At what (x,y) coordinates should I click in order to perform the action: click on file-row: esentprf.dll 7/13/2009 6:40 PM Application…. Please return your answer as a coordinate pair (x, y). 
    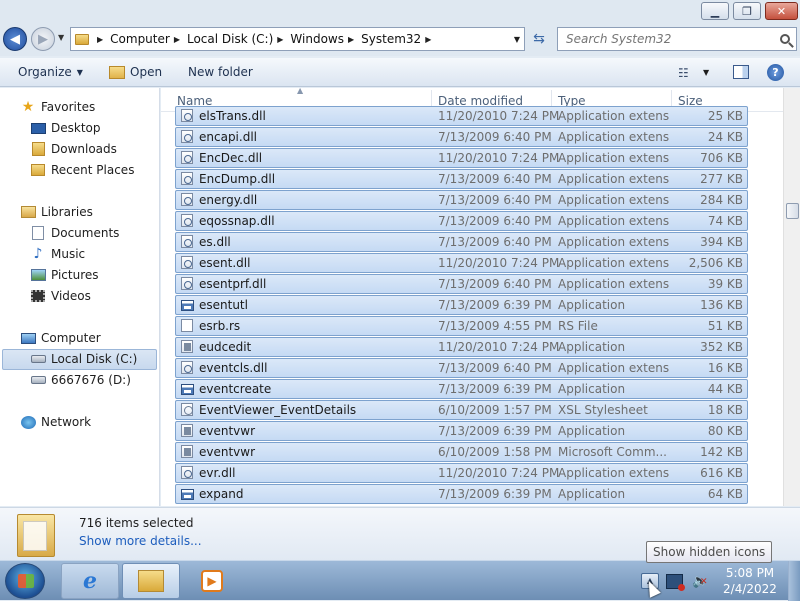
    Looking at the image, I should click on (461, 284).